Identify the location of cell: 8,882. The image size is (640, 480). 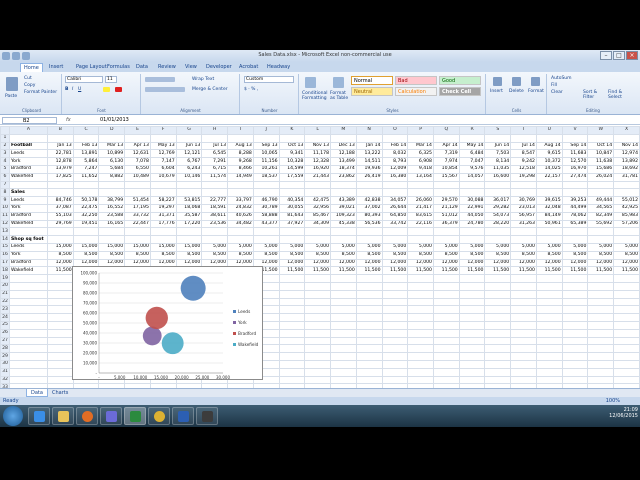
(112, 177).